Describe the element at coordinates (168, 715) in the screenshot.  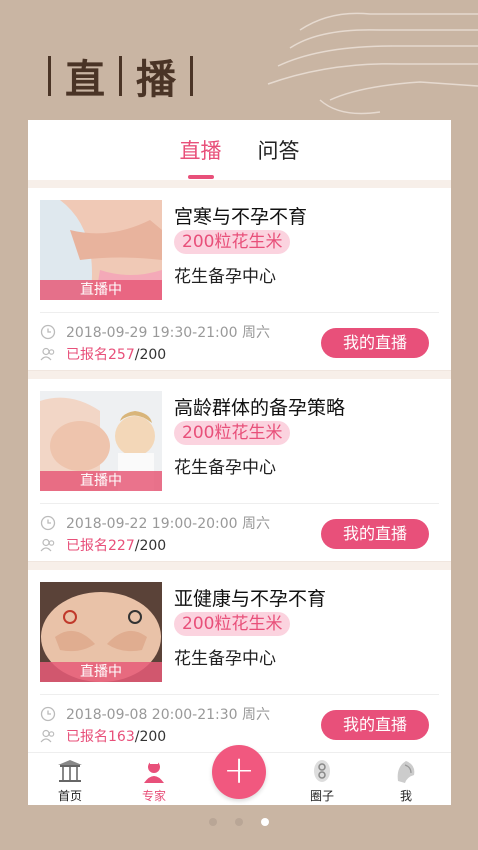
I see `schedule-text: 2018-09-08 20:00-21:30 周六` at that location.